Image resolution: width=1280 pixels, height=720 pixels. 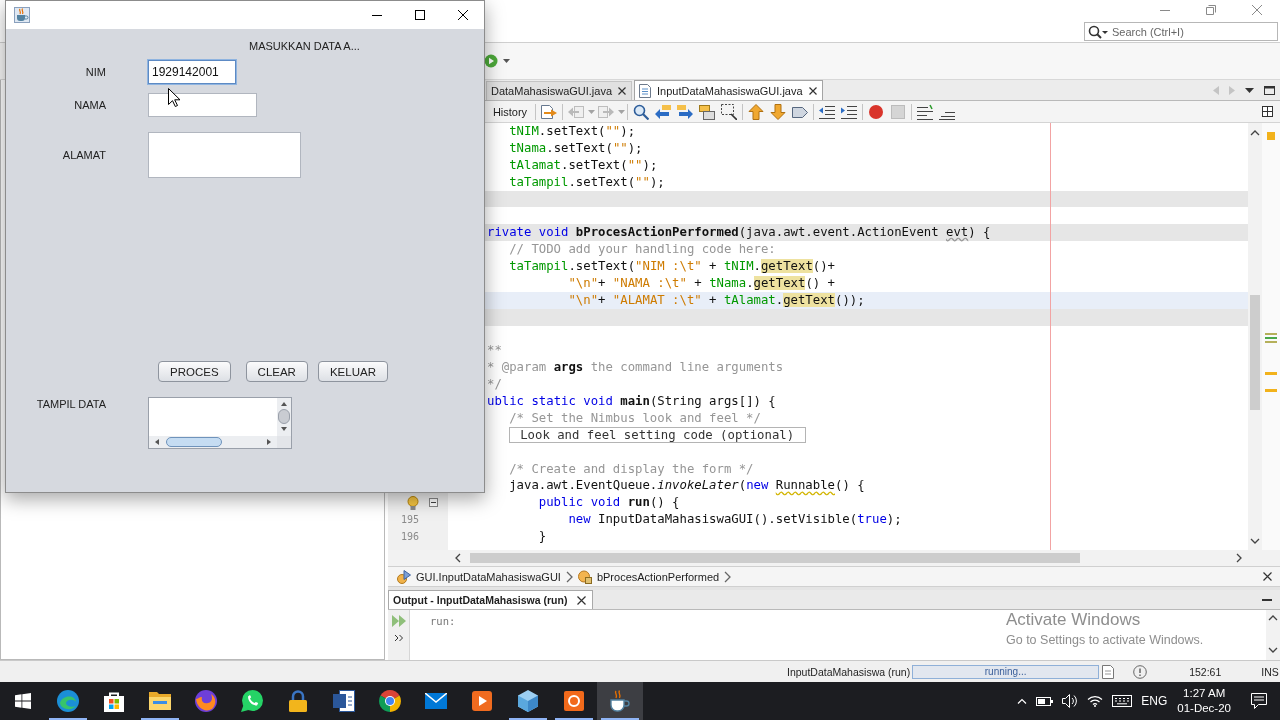 I want to click on text-field: 1929142001, so click(x=192, y=72).